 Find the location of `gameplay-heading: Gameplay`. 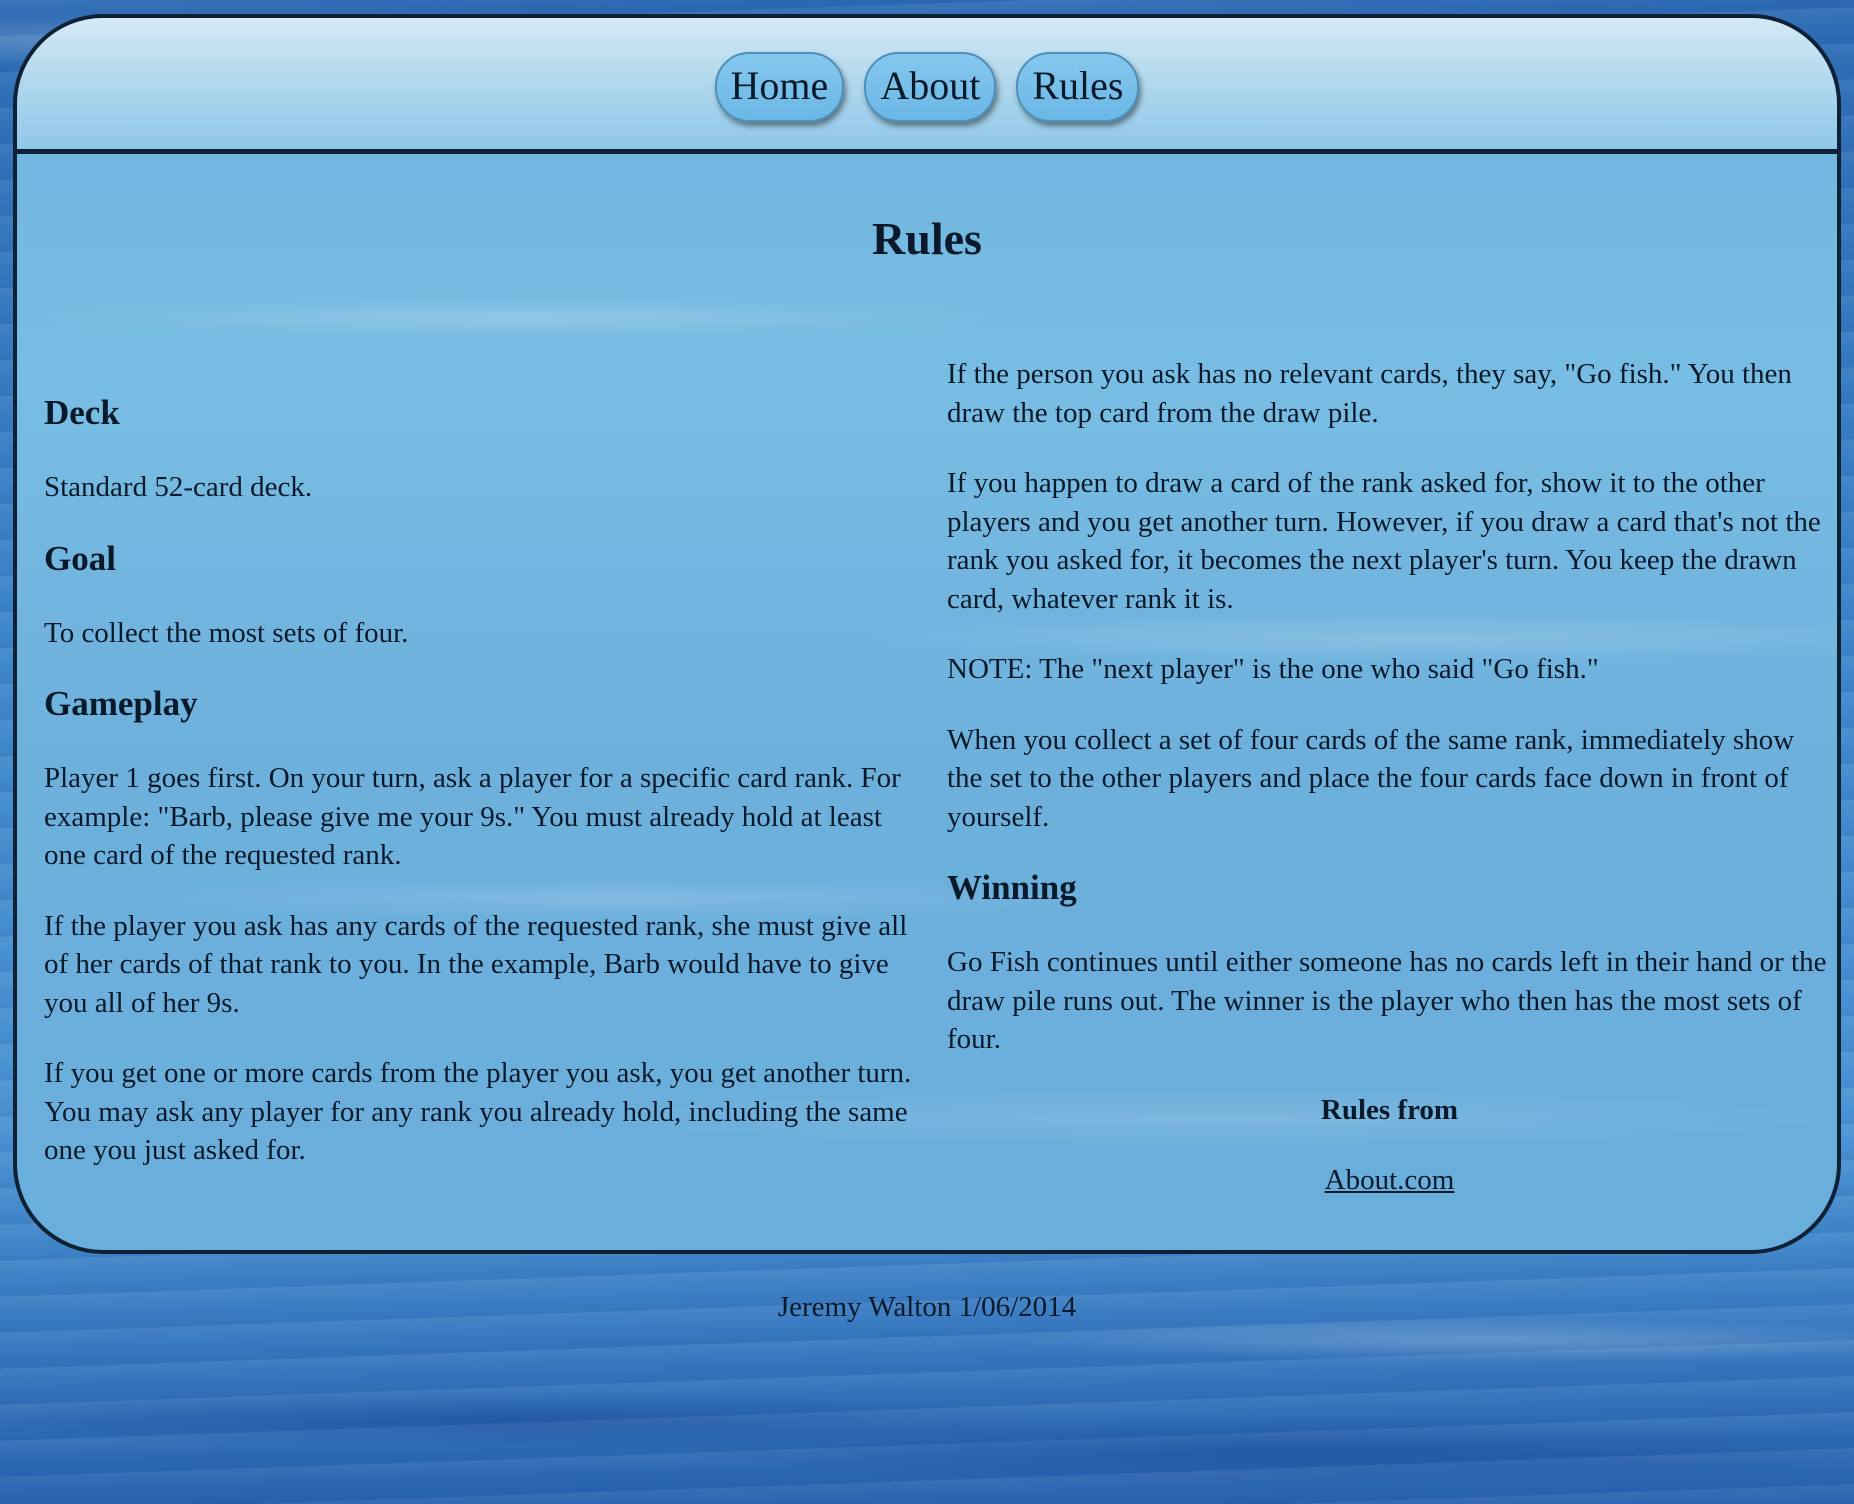

gameplay-heading: Gameplay is located at coordinates (121, 703).